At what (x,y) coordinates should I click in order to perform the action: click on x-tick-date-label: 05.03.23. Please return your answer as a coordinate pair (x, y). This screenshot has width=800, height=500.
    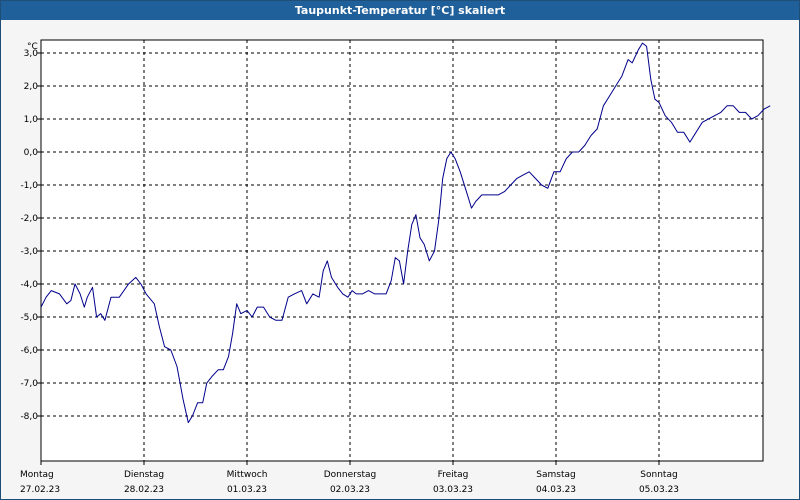
    Looking at the image, I should click on (659, 490).